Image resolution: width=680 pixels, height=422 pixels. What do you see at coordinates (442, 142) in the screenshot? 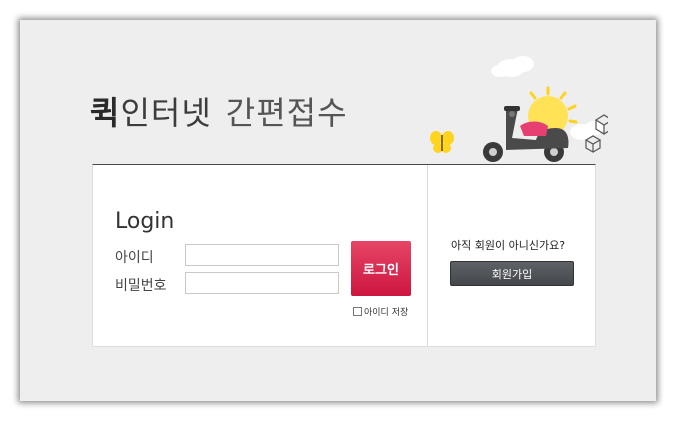
I see `butterfly-icon` at bounding box center [442, 142].